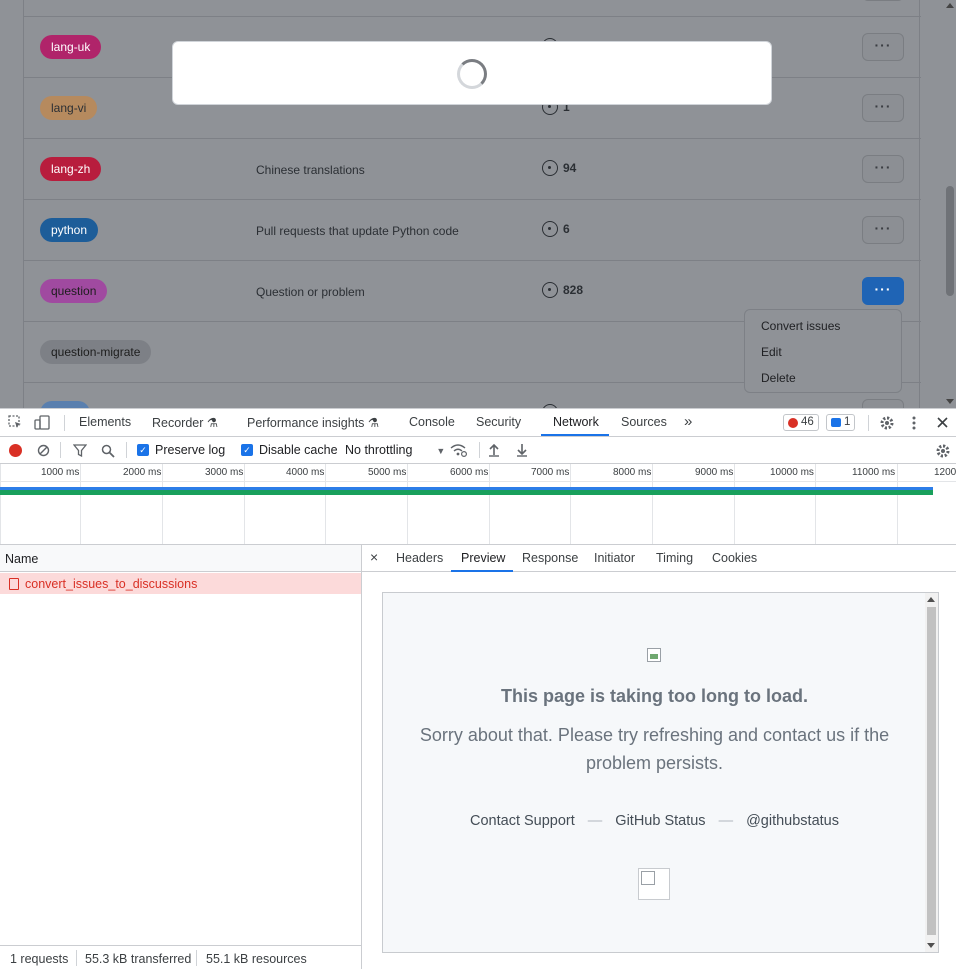 This screenshot has height=969, width=956. What do you see at coordinates (71, 169) in the screenshot?
I see `label-pill: lang-zh` at bounding box center [71, 169].